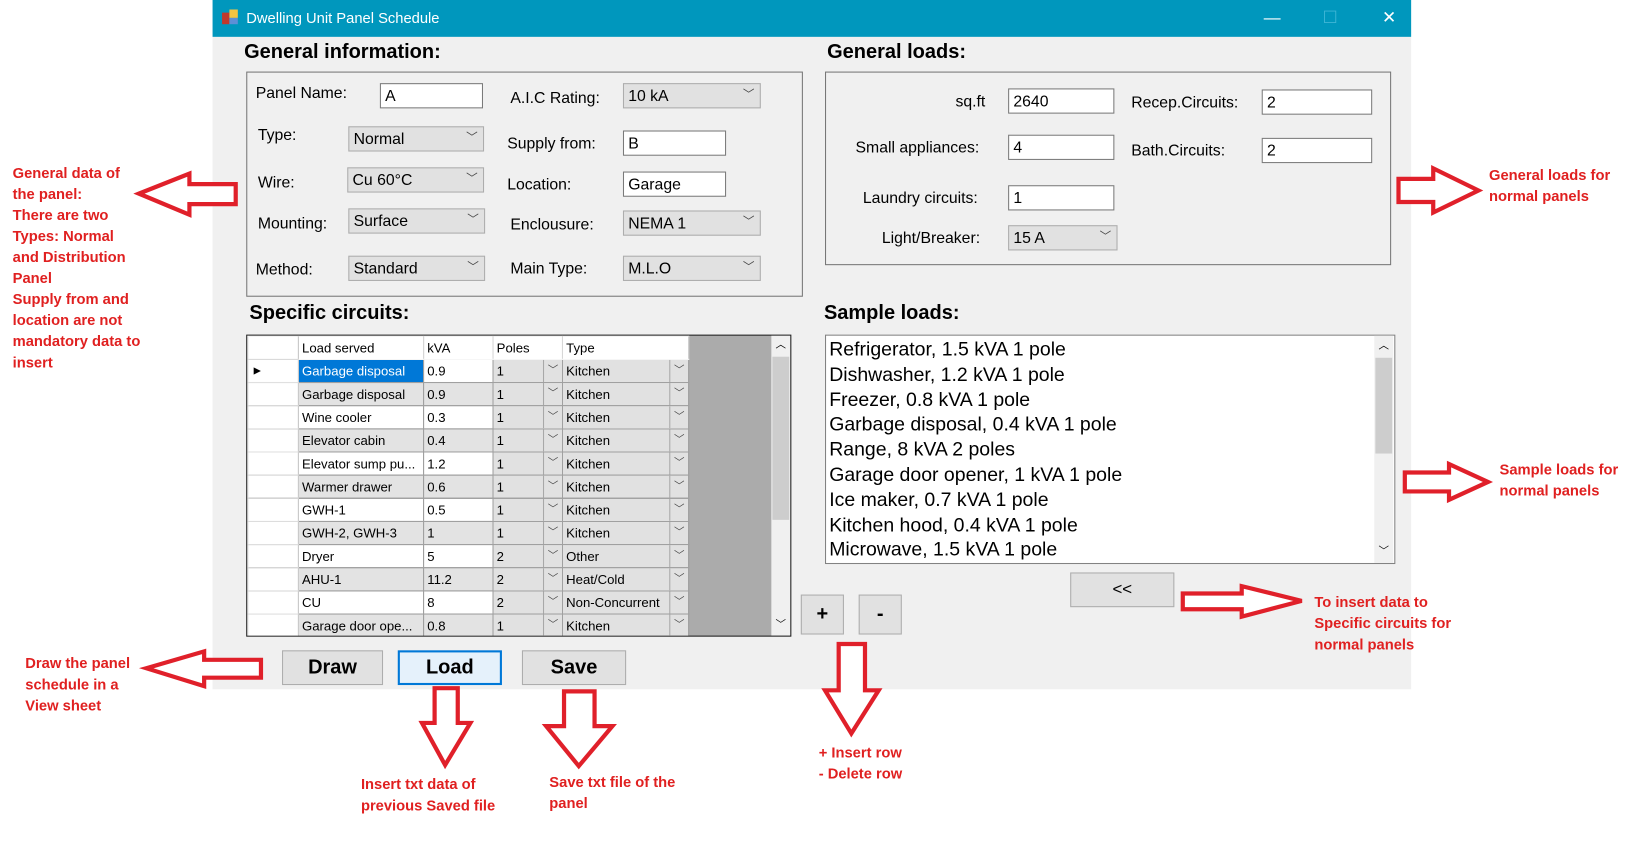 The image size is (1650, 868). Describe the element at coordinates (1110, 399) in the screenshot. I see `list-item: Freezer, 0.8 kVA 1 pole` at that location.